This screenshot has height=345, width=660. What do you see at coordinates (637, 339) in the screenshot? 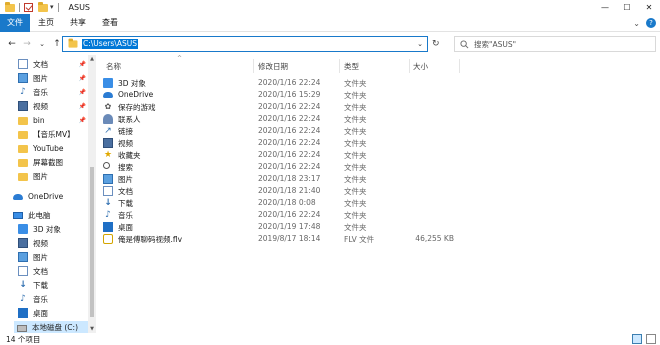
I see `details-view-button` at bounding box center [637, 339].